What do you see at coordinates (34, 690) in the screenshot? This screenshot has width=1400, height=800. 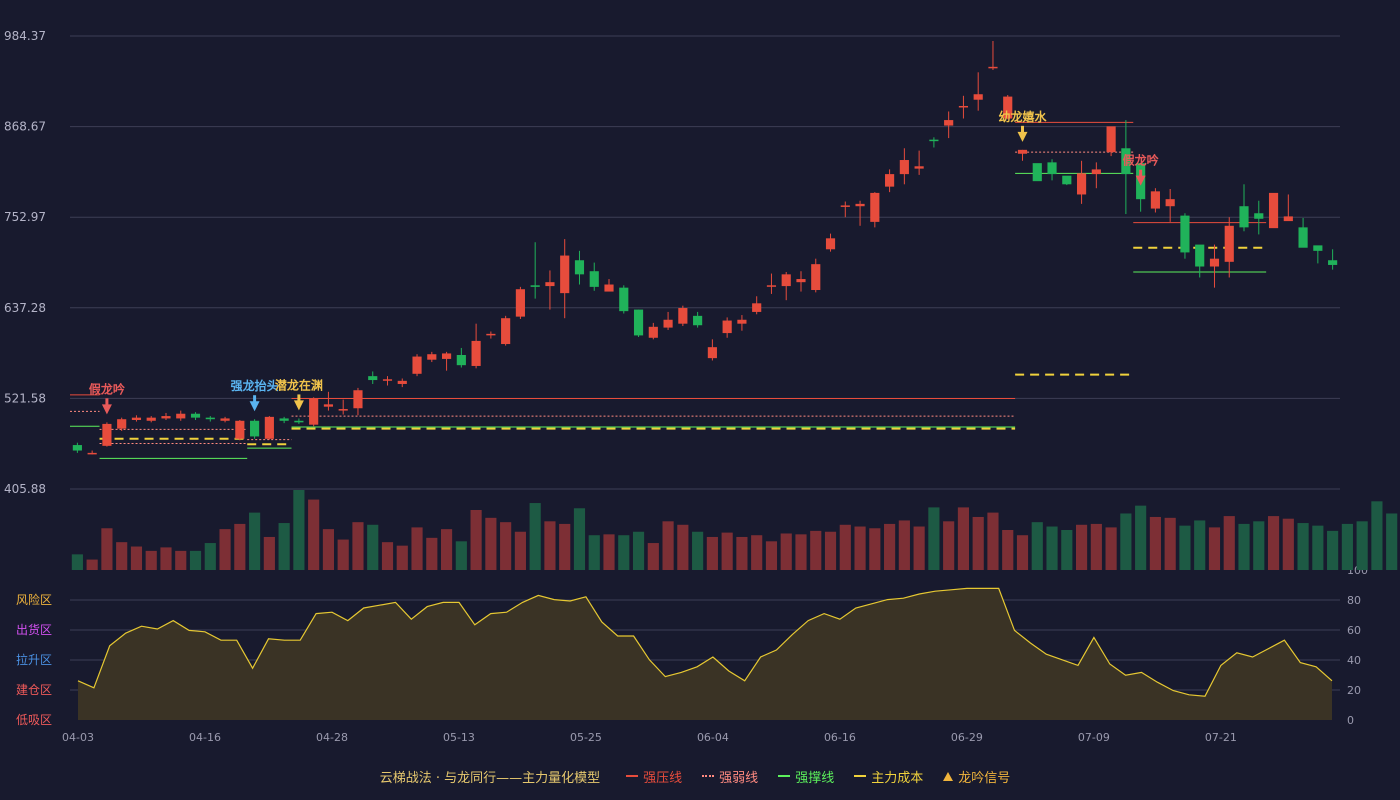 I see `zone-label: 建仓区` at bounding box center [34, 690].